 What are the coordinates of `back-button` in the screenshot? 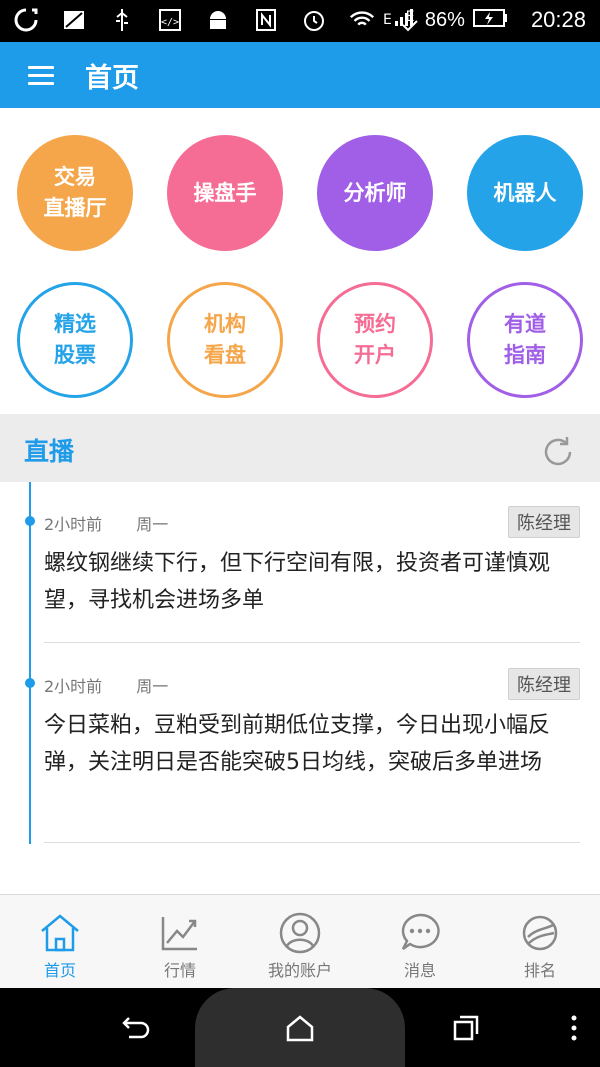 It's located at (134, 1028).